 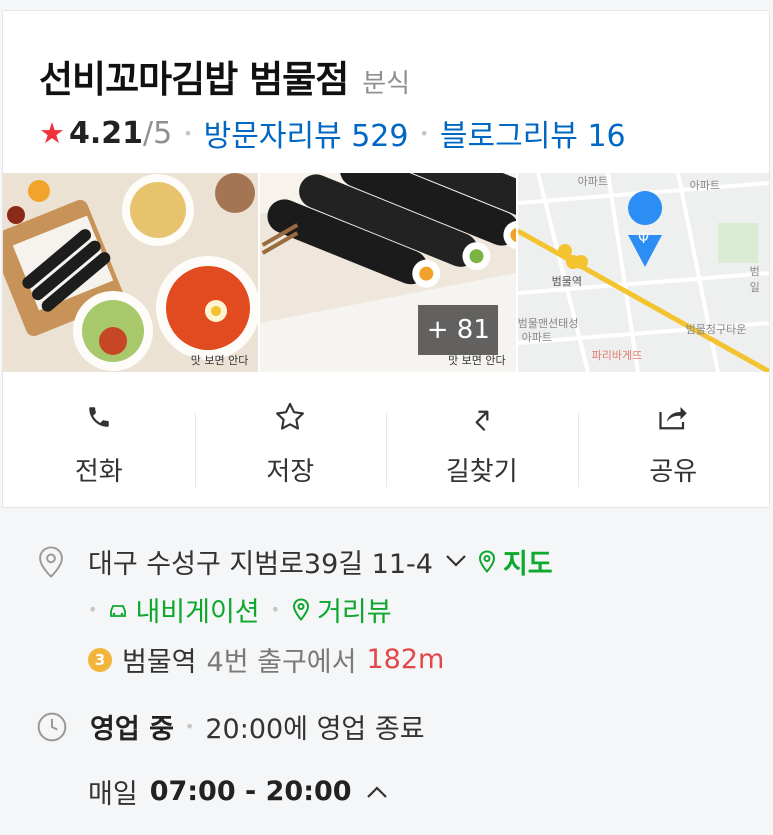 What do you see at coordinates (754, 279) in the screenshot?
I see `map-label: 범일` at bounding box center [754, 279].